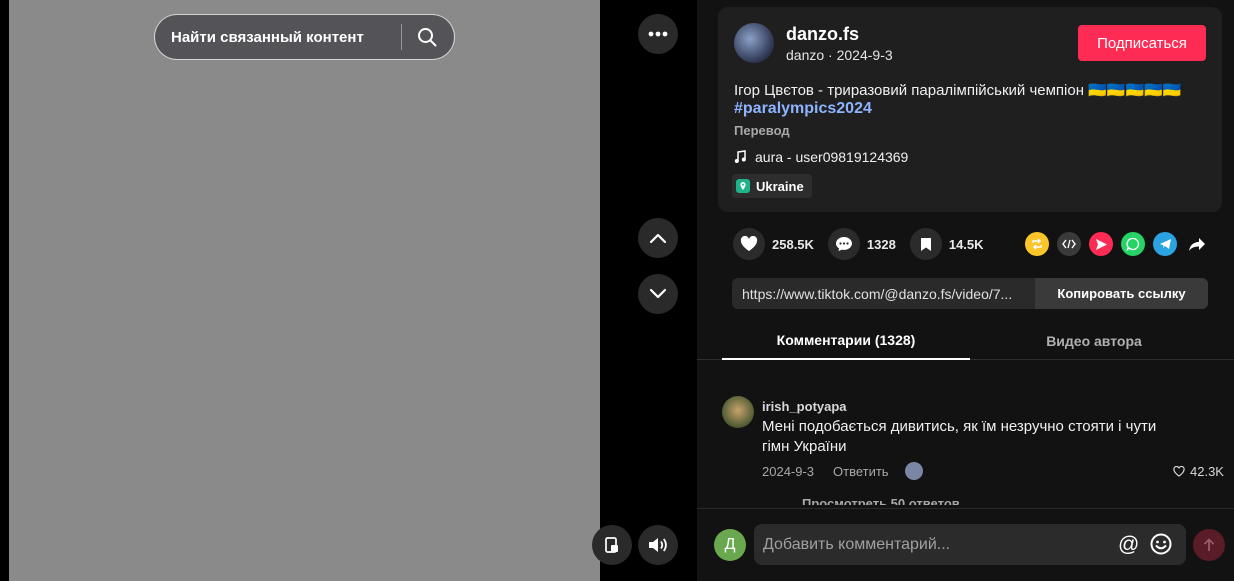 This screenshot has height=581, width=1234. Describe the element at coordinates (743, 186) in the screenshot. I see `location-pin-icon` at that location.